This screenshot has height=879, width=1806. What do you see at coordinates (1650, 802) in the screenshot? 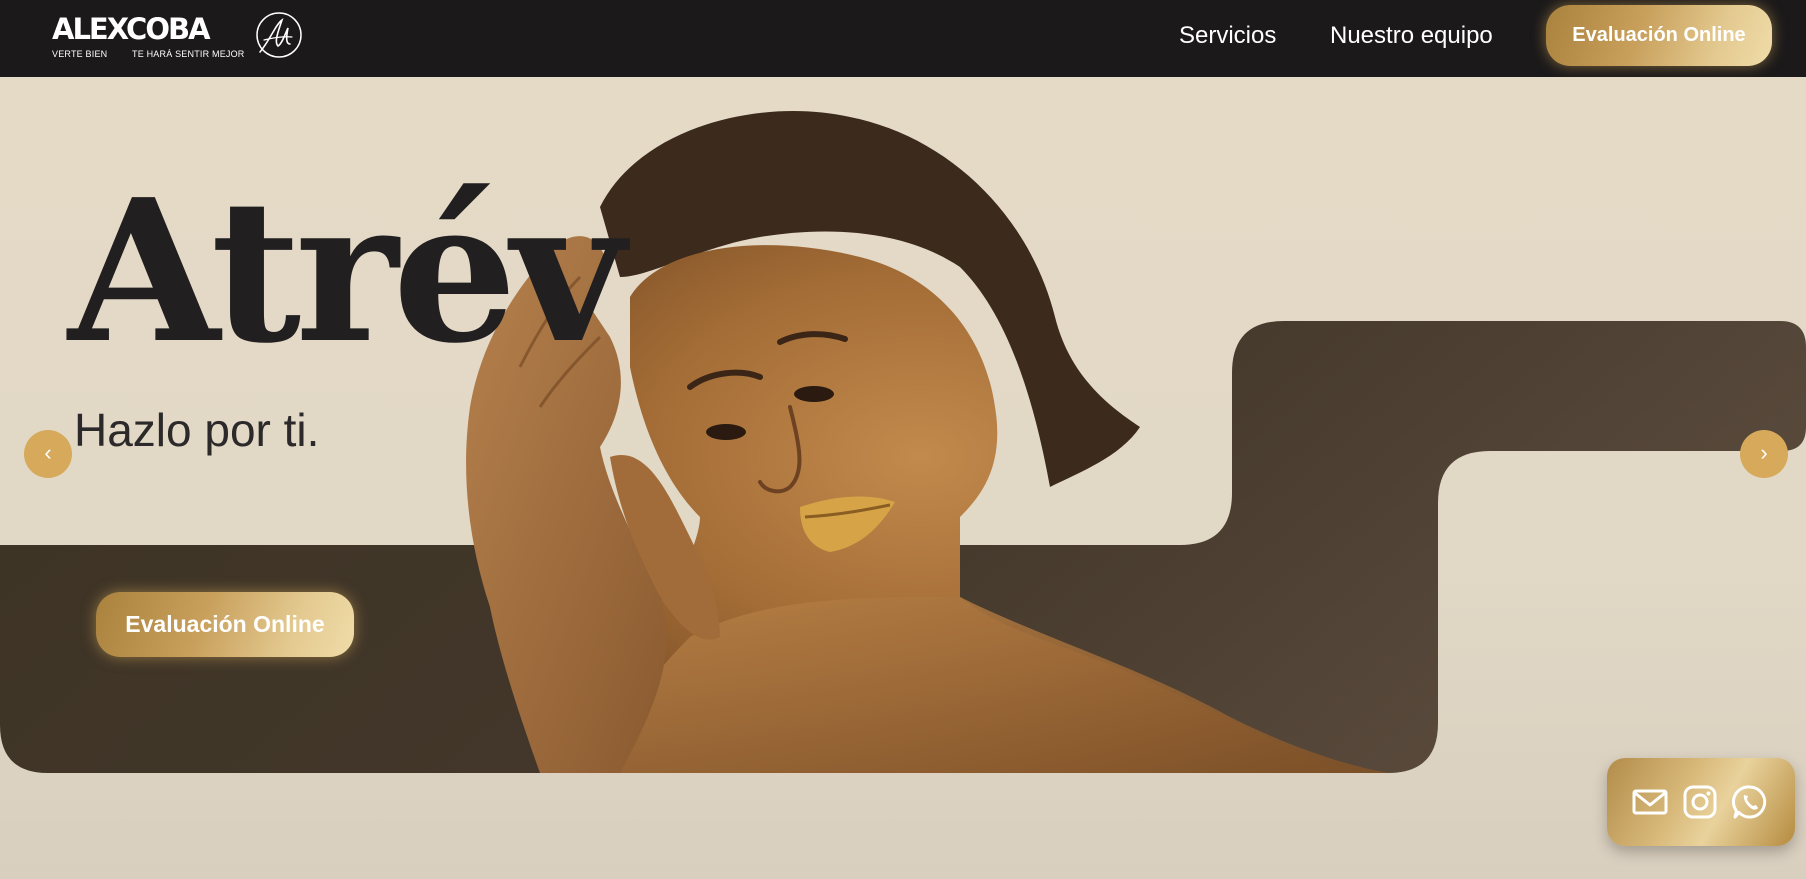
I see `mail-icon` at bounding box center [1650, 802].